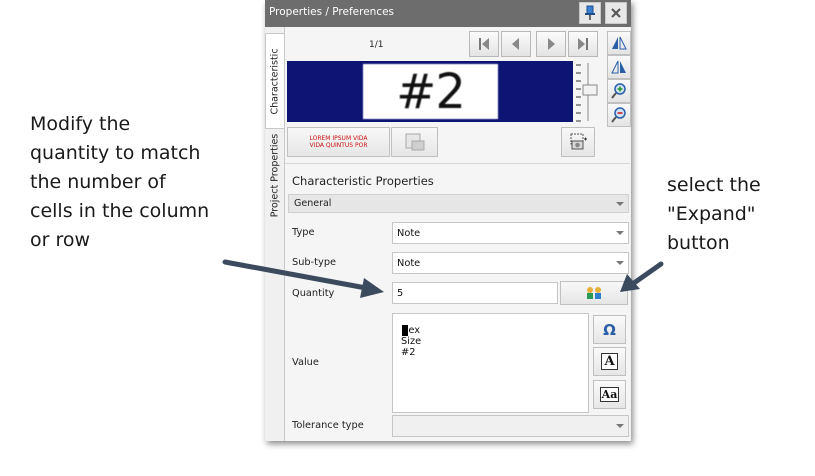 This screenshot has width=815, height=476. What do you see at coordinates (303, 278) in the screenshot?
I see `arrow-to-quantity` at bounding box center [303, 278].